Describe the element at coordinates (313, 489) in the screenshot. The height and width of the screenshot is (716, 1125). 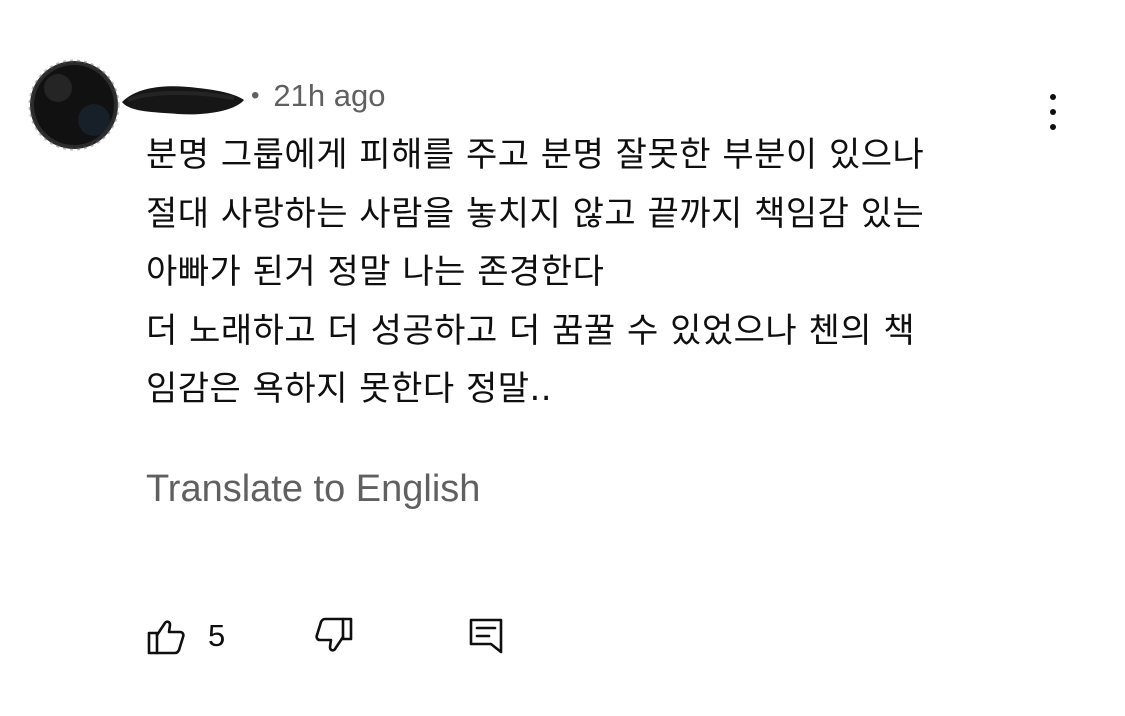
I see `translate-button: Translate to English` at that location.